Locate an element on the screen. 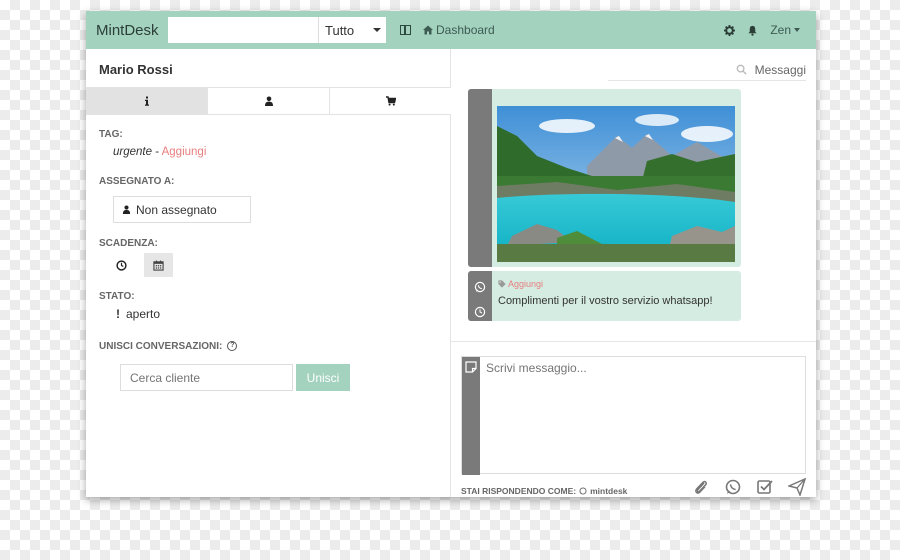 This screenshot has width=900, height=560. reply-as-account: mintdesk is located at coordinates (609, 491).